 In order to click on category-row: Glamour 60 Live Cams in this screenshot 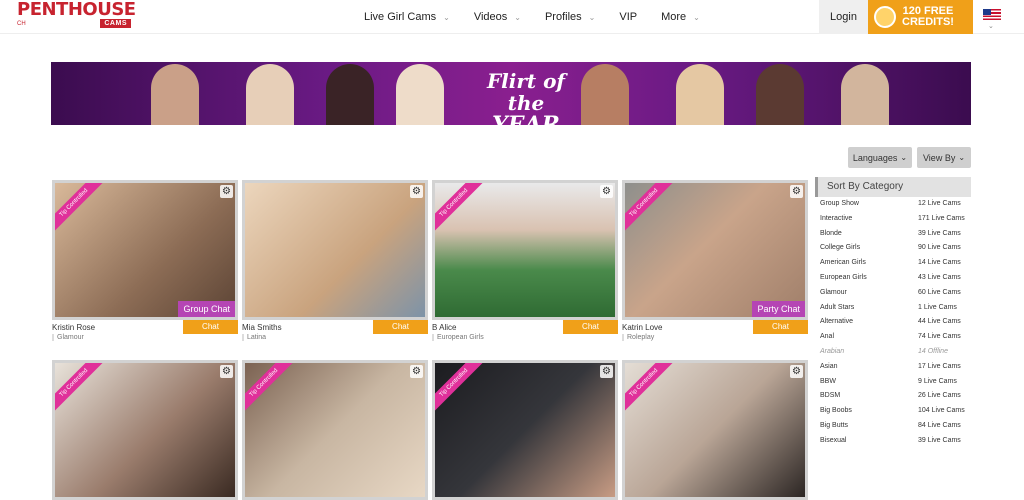, I will do `click(893, 296)`.